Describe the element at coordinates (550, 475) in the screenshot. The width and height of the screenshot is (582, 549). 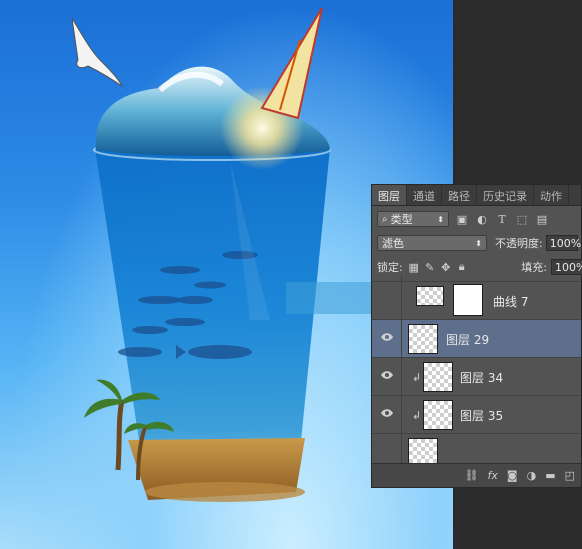
I see `group-folder-icon: ▬` at that location.